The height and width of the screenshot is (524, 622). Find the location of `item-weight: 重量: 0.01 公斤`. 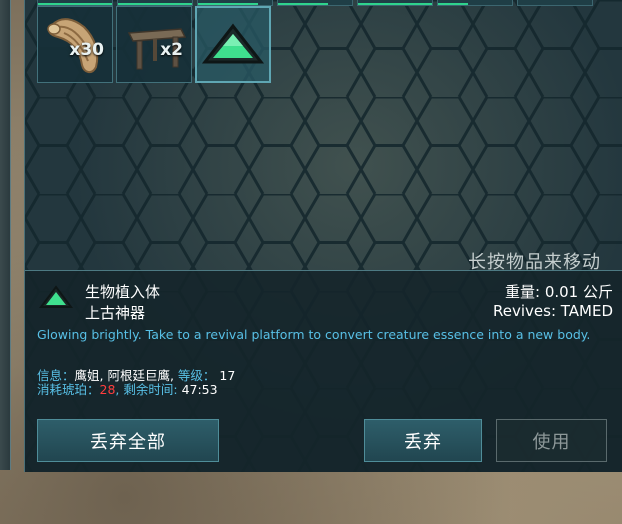

item-weight: 重量: 0.01 公斤 is located at coordinates (559, 292).